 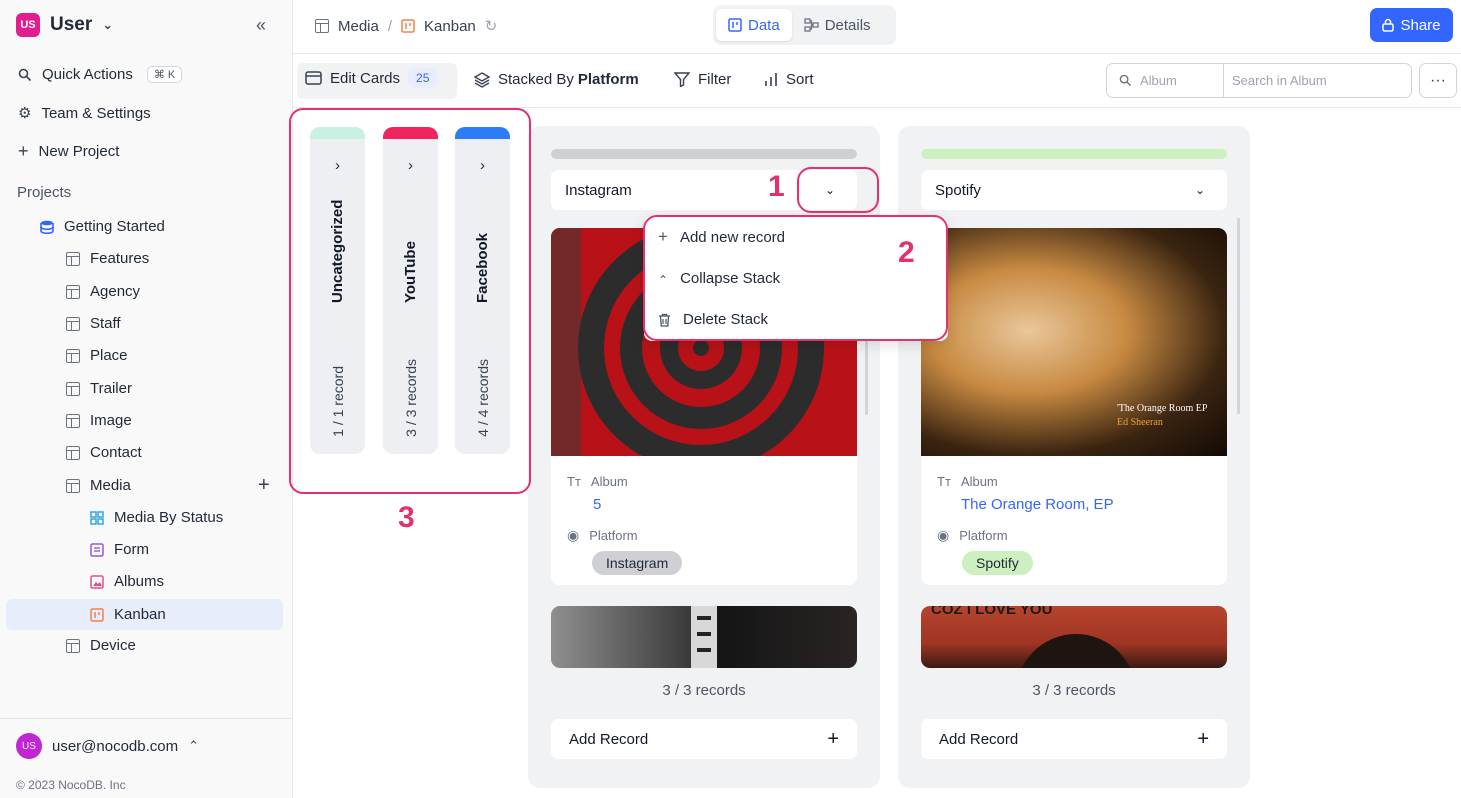 What do you see at coordinates (608, 79) in the screenshot?
I see `stacked-by-field: Platform` at bounding box center [608, 79].